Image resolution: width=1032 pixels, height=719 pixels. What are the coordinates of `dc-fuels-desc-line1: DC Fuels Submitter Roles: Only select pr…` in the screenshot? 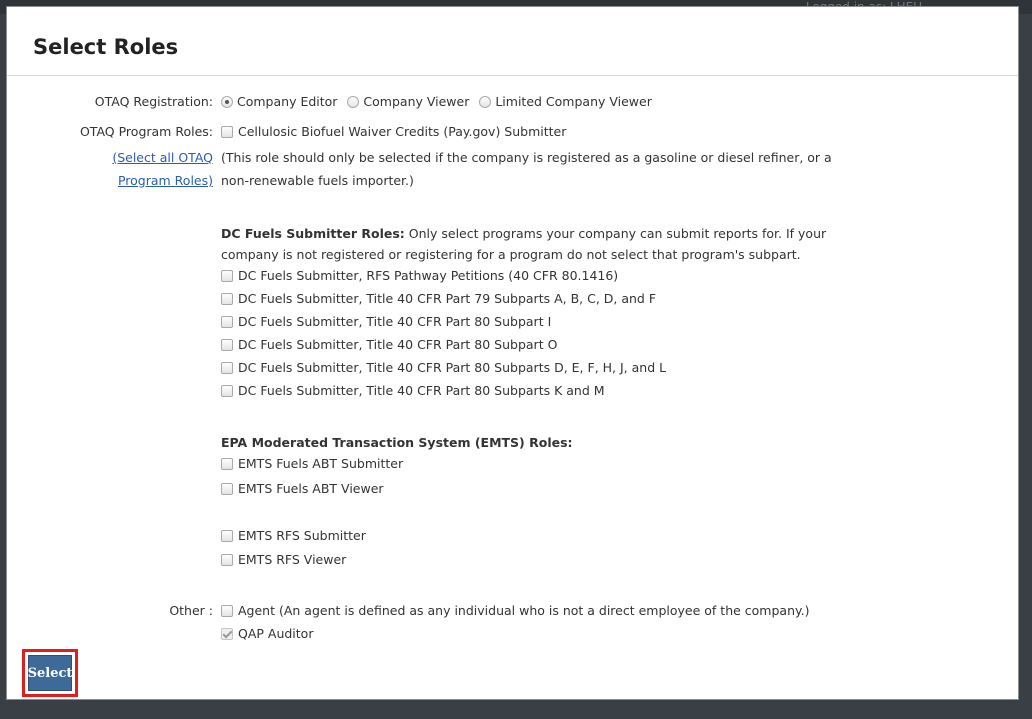 It's located at (524, 233).